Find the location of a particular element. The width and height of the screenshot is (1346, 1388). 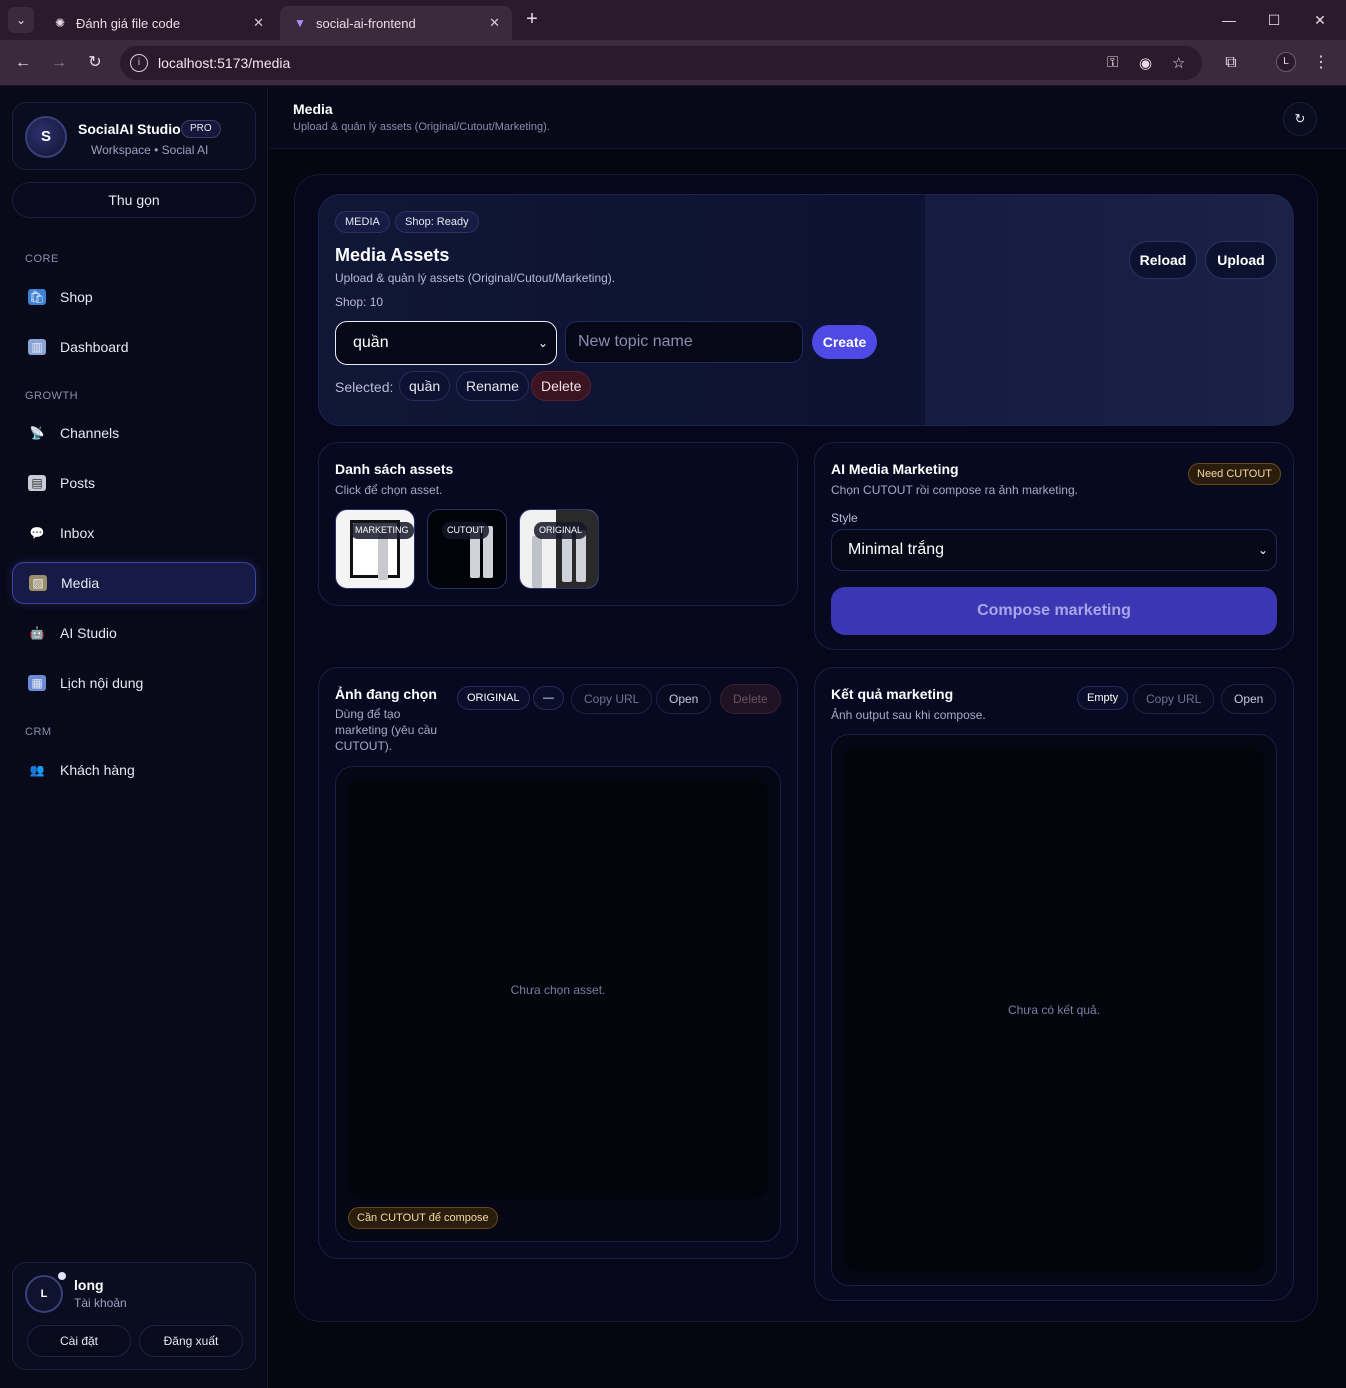

openai-icon: ✺ is located at coordinates (60, 23).